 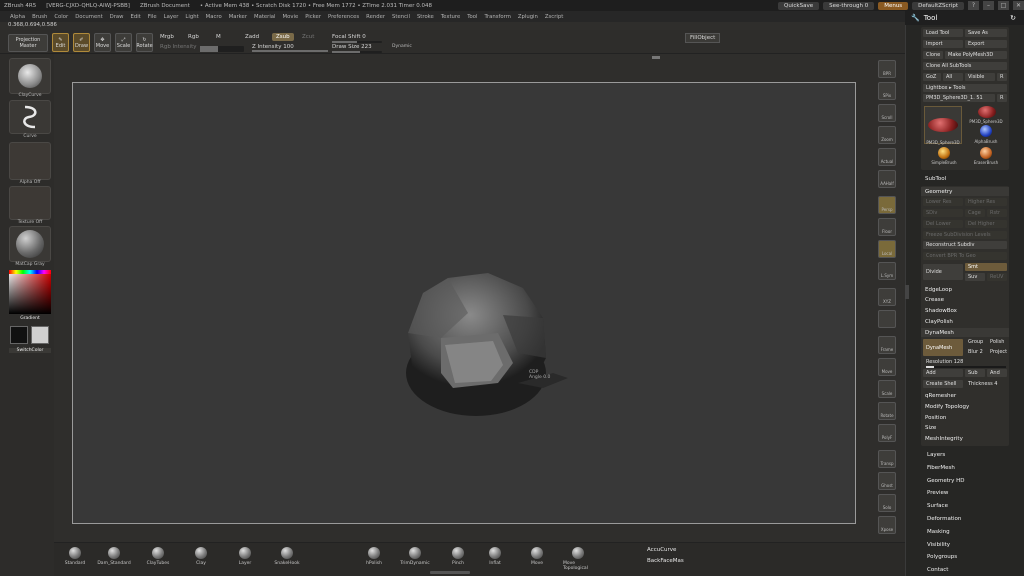 What do you see at coordinates (887, 503) in the screenshot?
I see `rightshelf-solo-button: Solo` at bounding box center [887, 503].